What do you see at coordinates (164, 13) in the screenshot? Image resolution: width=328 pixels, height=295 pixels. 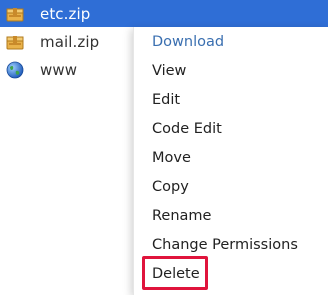 I see `file-row-etc-zip: etc.zip` at bounding box center [164, 13].